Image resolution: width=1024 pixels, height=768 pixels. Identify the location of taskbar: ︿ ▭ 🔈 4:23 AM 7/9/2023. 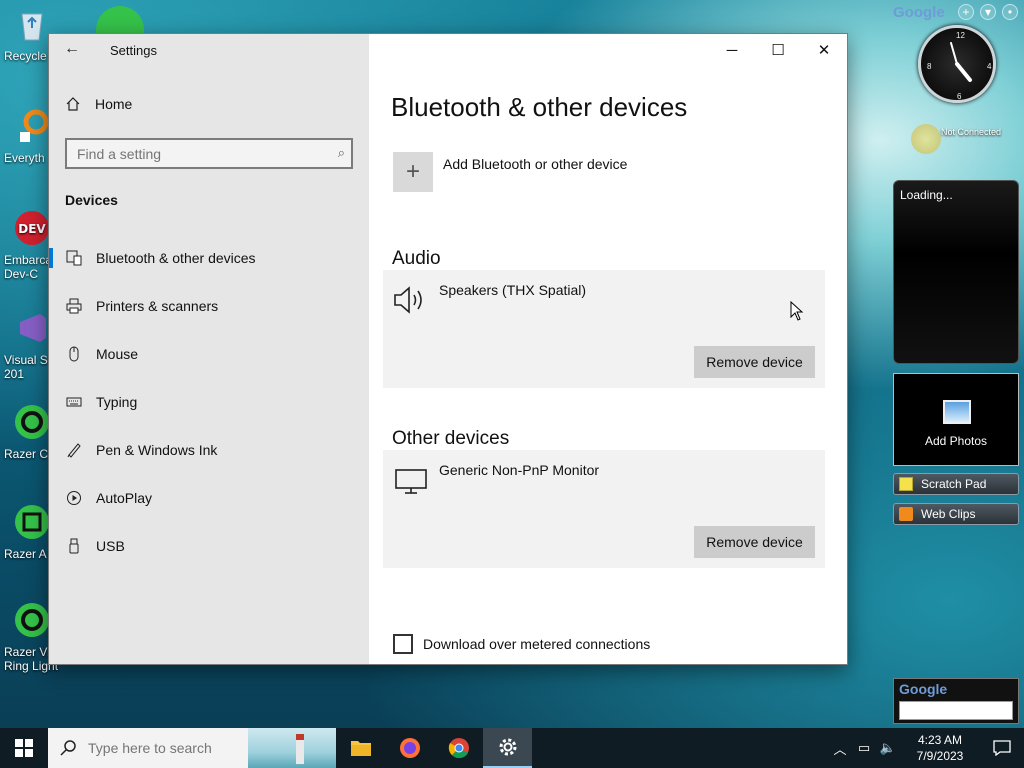
(512, 748).